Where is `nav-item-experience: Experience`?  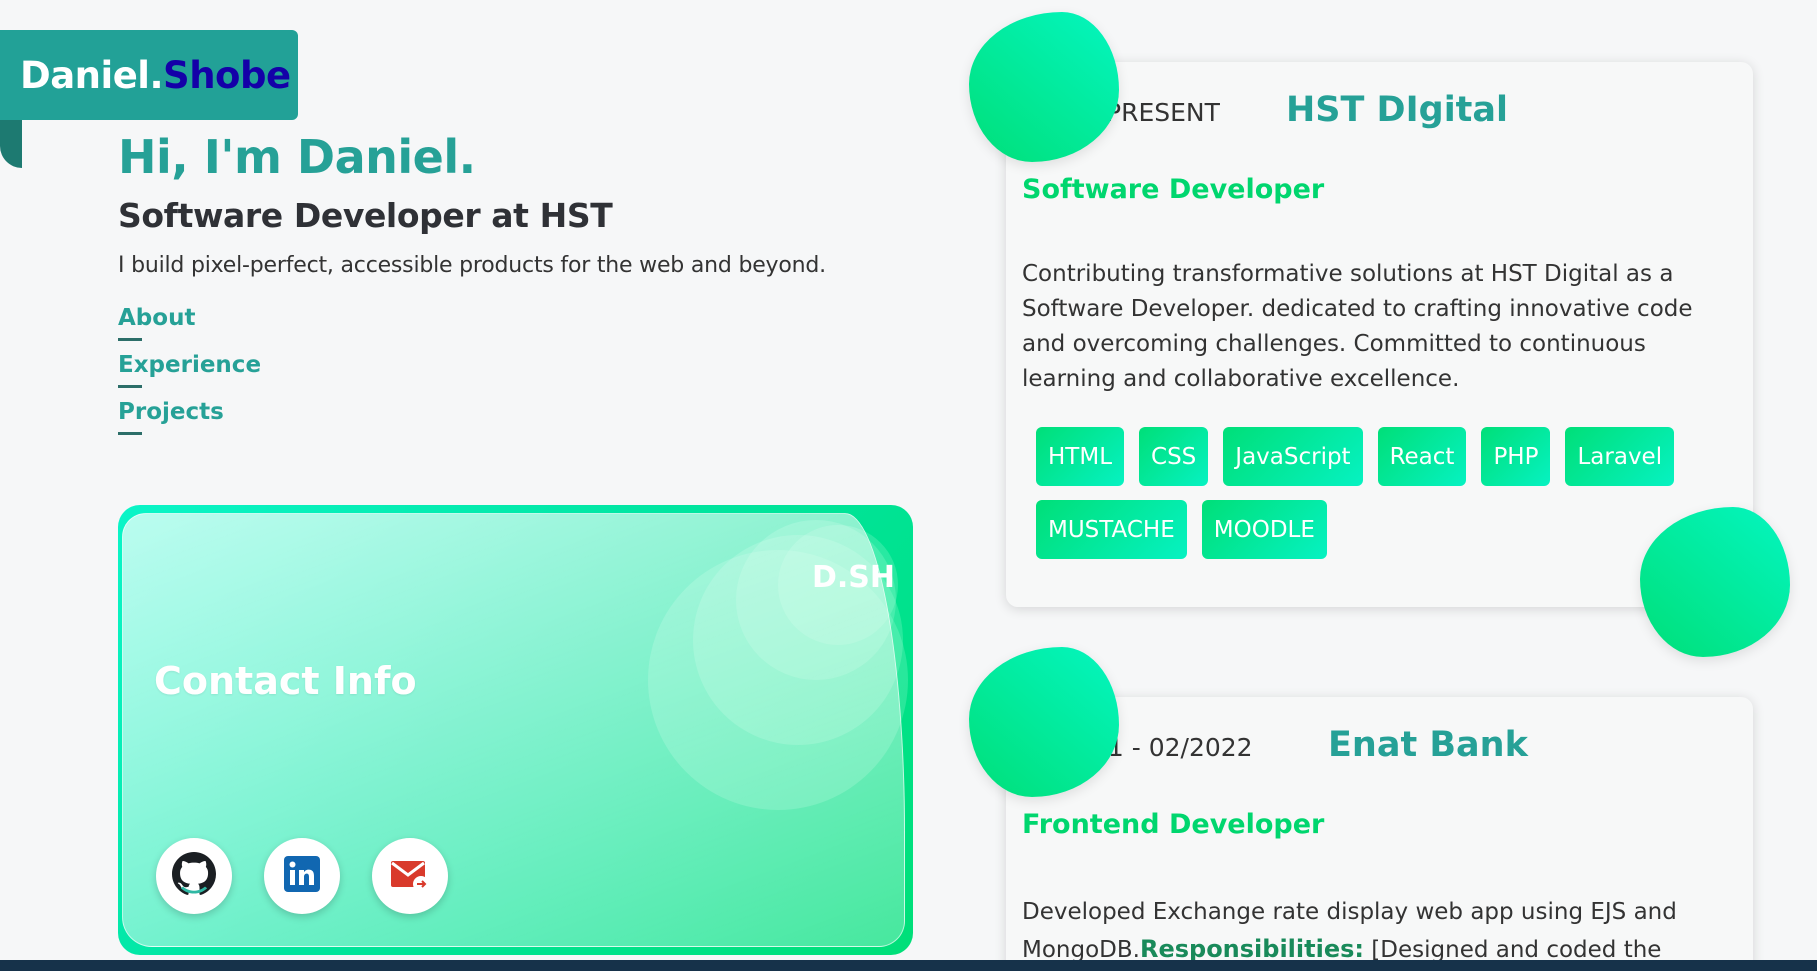
nav-item-experience: Experience is located at coordinates (189, 375).